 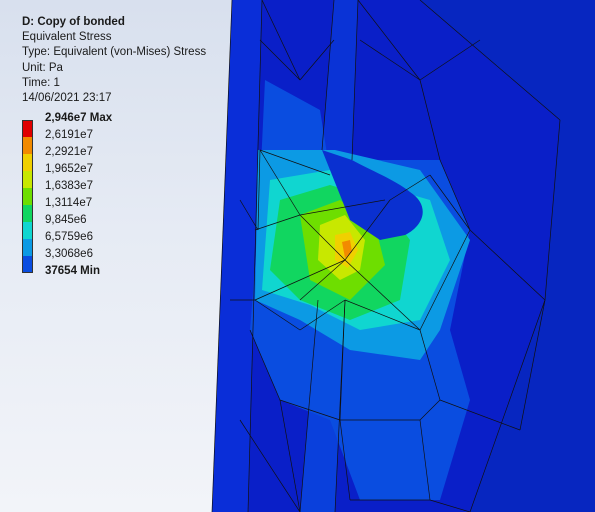 What do you see at coordinates (69, 254) in the screenshot?
I see `legend-level-label: 3,3068e6` at bounding box center [69, 254].